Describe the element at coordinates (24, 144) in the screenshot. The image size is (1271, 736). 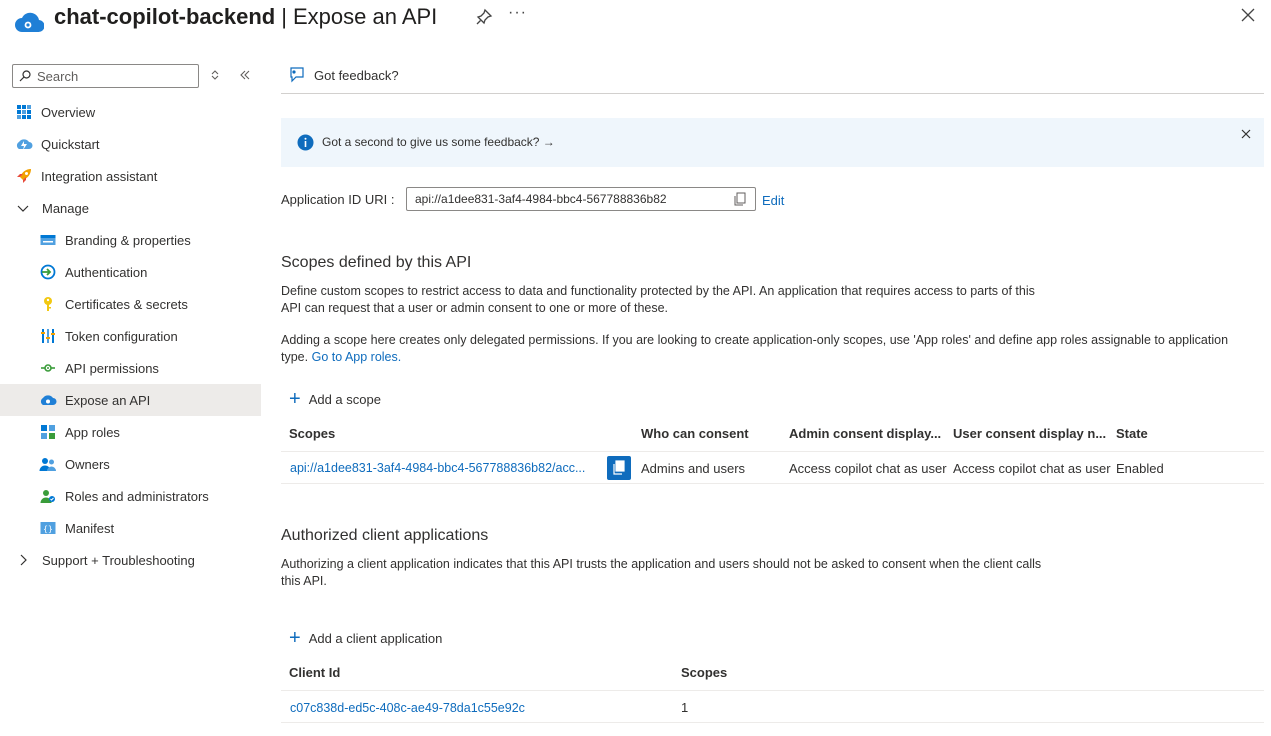
I see `quickstart-icon` at that location.